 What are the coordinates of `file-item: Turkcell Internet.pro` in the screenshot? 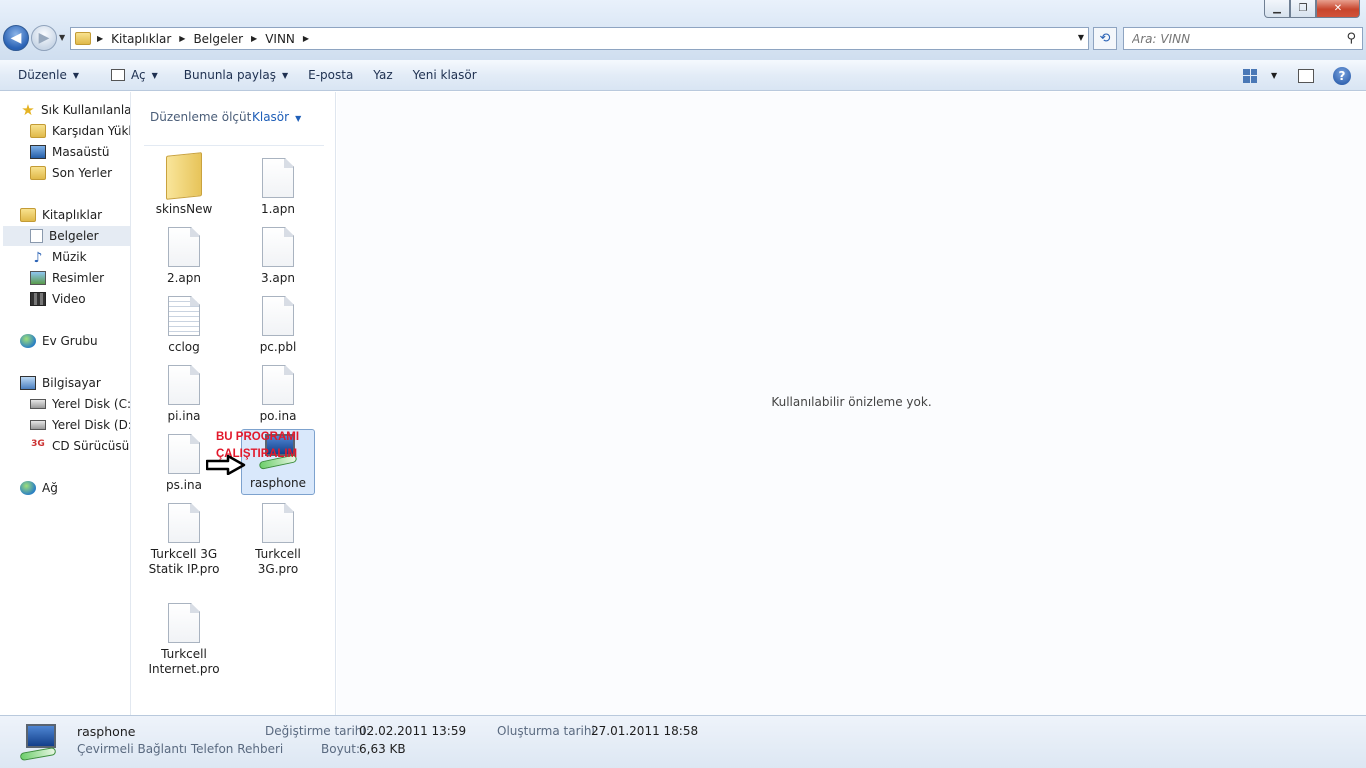 It's located at (184, 640).